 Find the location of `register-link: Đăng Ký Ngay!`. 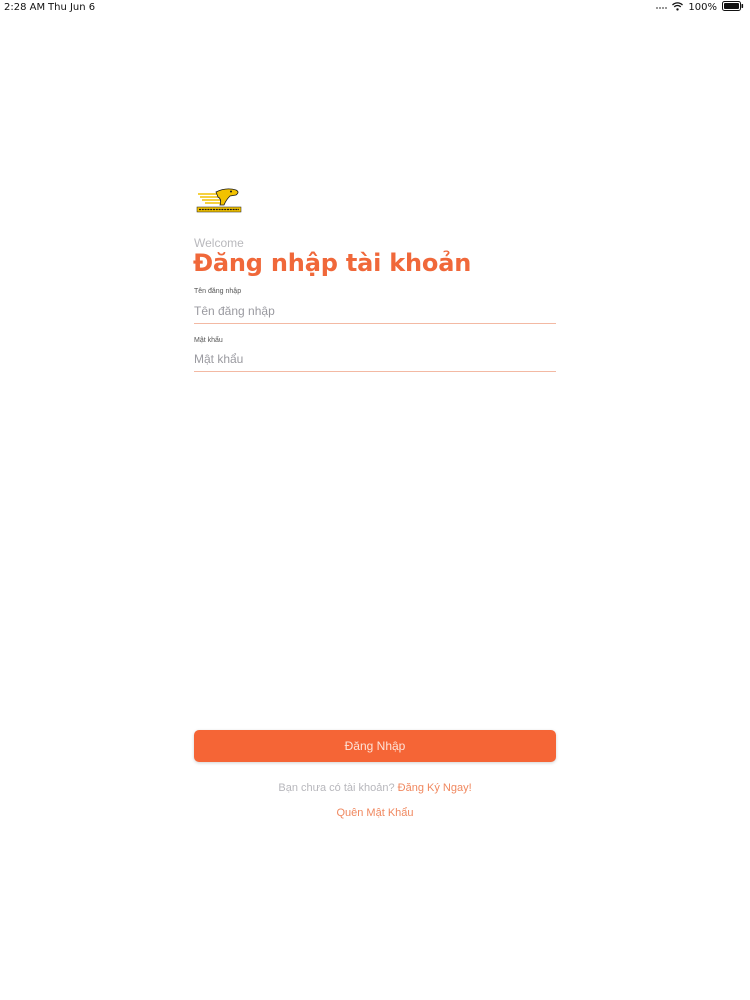

register-link: Đăng Ký Ngay! is located at coordinates (435, 788).